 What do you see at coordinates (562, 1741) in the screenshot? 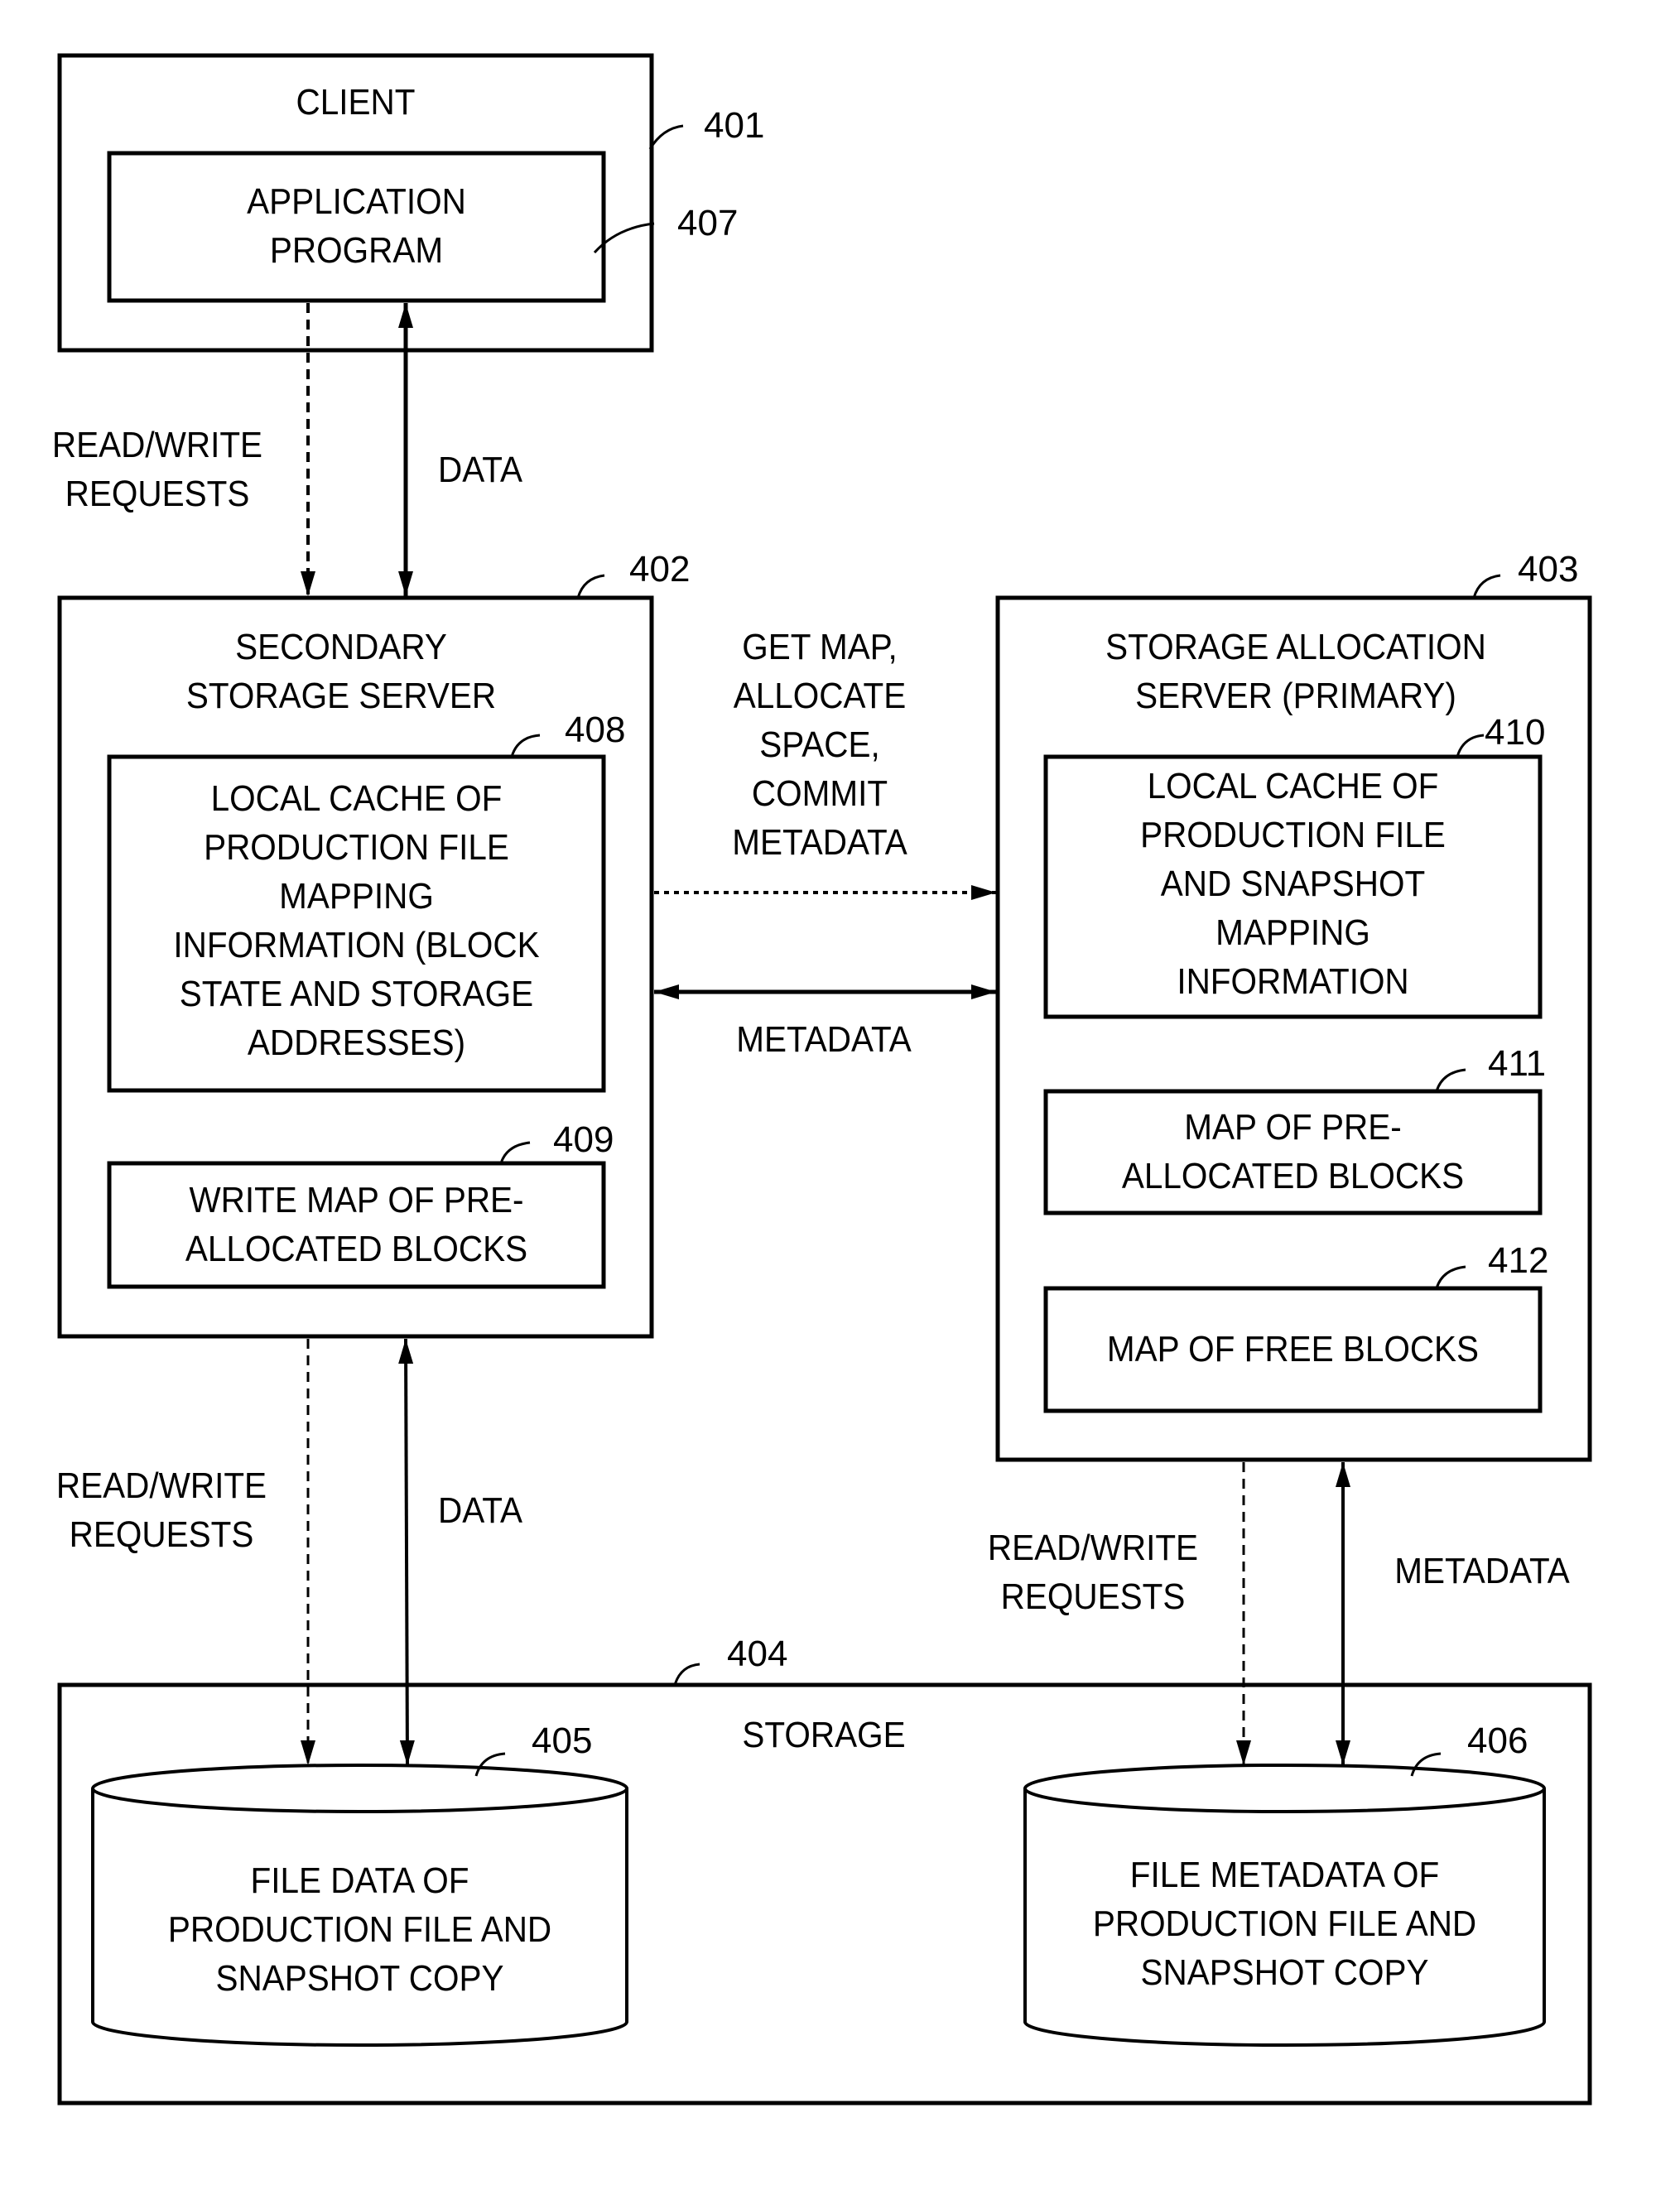
I see `ref-405: 405` at bounding box center [562, 1741].